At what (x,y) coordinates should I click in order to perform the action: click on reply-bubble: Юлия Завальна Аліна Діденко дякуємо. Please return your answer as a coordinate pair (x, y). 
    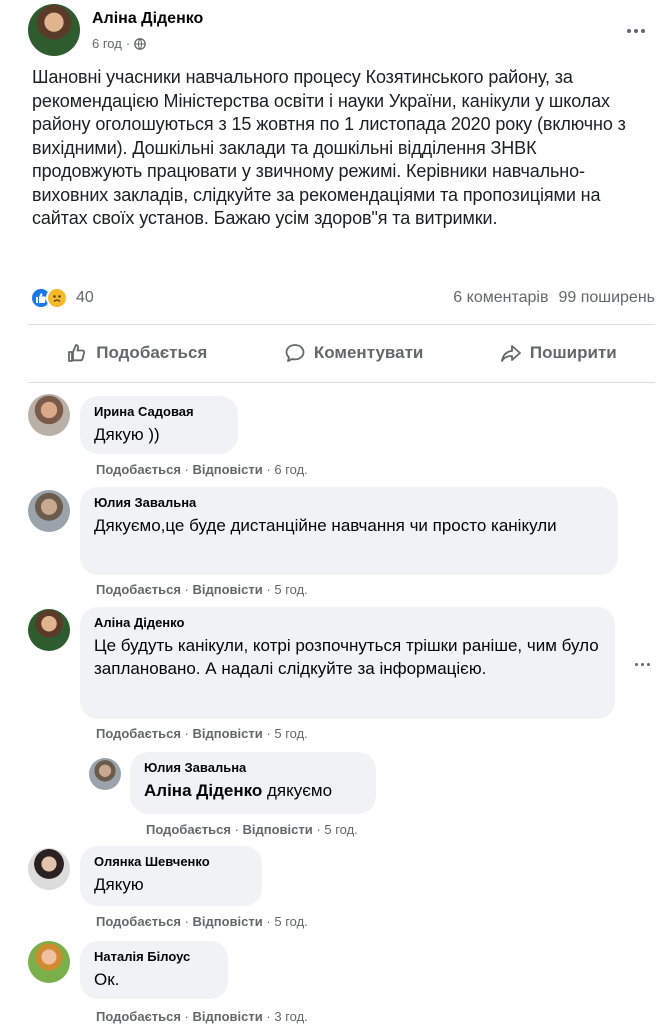
    Looking at the image, I should click on (253, 783).